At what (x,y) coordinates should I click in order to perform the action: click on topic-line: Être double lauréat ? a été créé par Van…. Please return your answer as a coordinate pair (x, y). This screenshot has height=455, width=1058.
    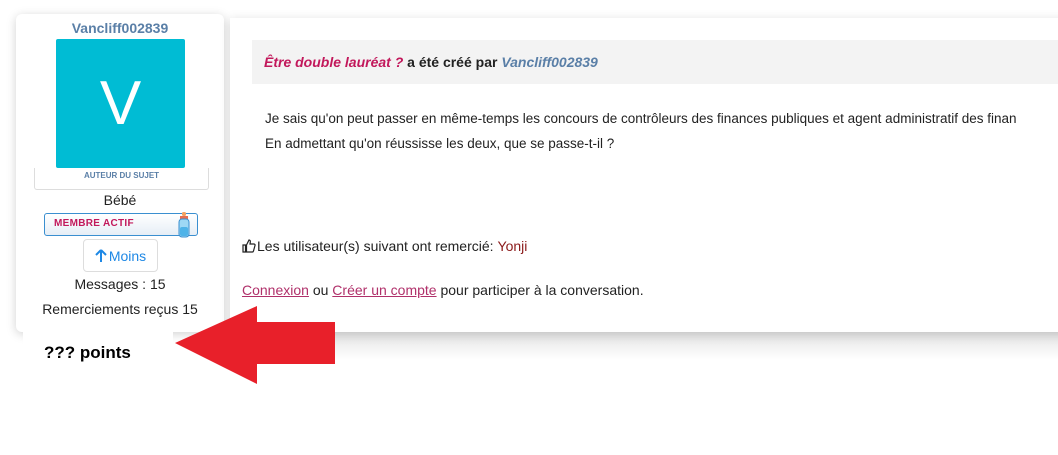
    Looking at the image, I should click on (431, 62).